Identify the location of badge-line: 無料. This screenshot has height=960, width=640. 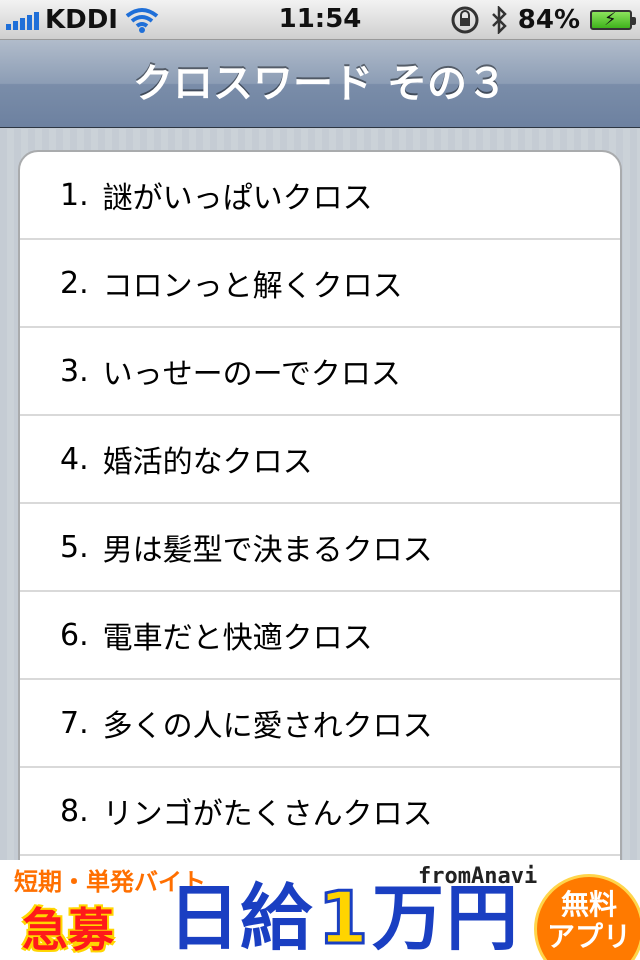
(588, 904).